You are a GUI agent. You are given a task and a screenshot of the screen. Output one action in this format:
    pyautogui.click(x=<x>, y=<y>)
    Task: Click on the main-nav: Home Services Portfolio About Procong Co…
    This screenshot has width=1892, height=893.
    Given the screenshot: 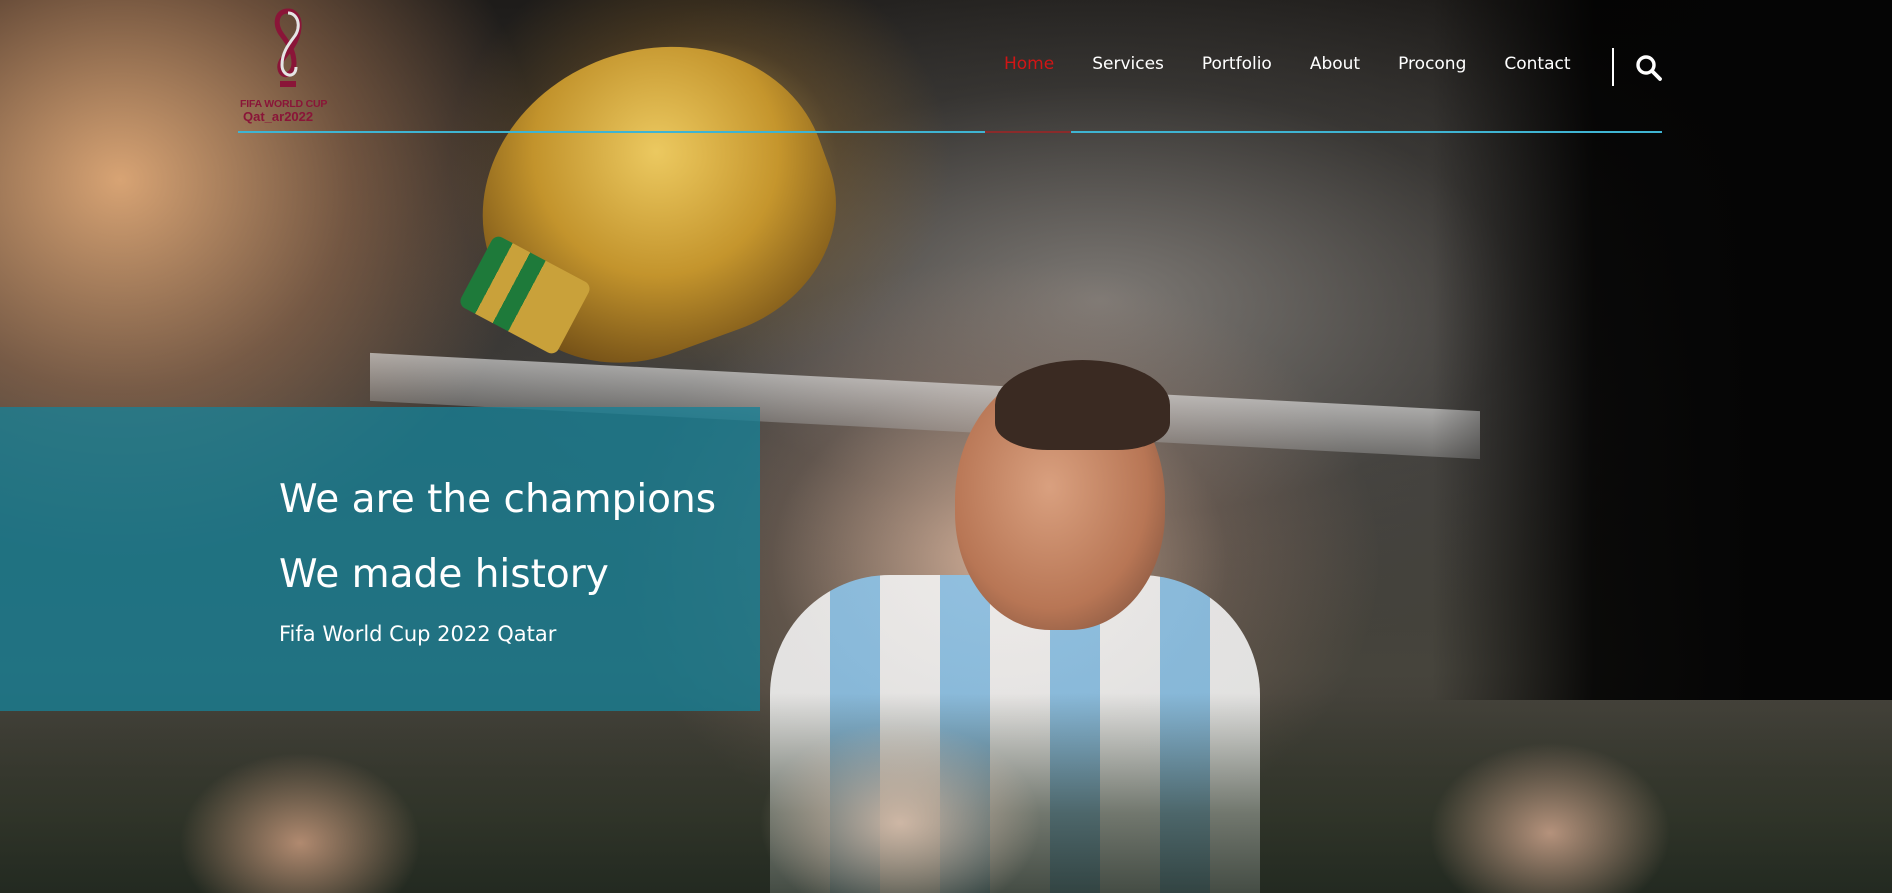 What is the action you would take?
    pyautogui.click(x=1287, y=64)
    